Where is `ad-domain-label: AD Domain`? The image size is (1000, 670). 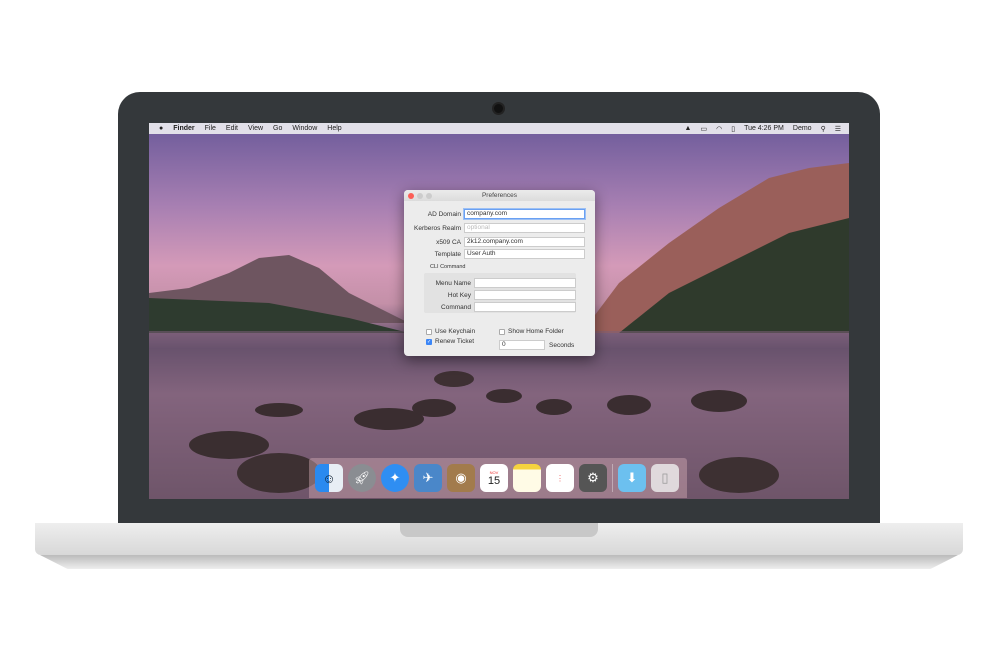
ad-domain-label: AD Domain is located at coordinates (444, 214).